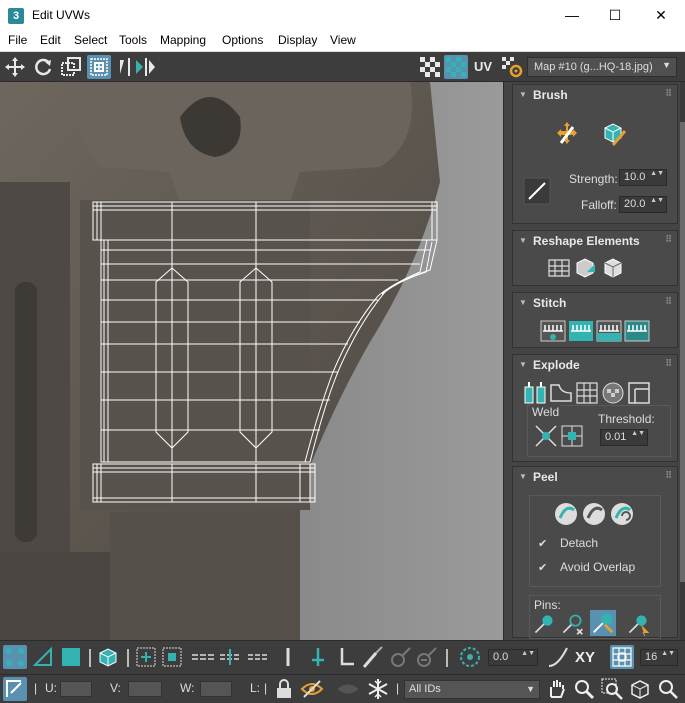 The image size is (685, 703). Describe the element at coordinates (556, 689) in the screenshot. I see `pan-icon` at that location.